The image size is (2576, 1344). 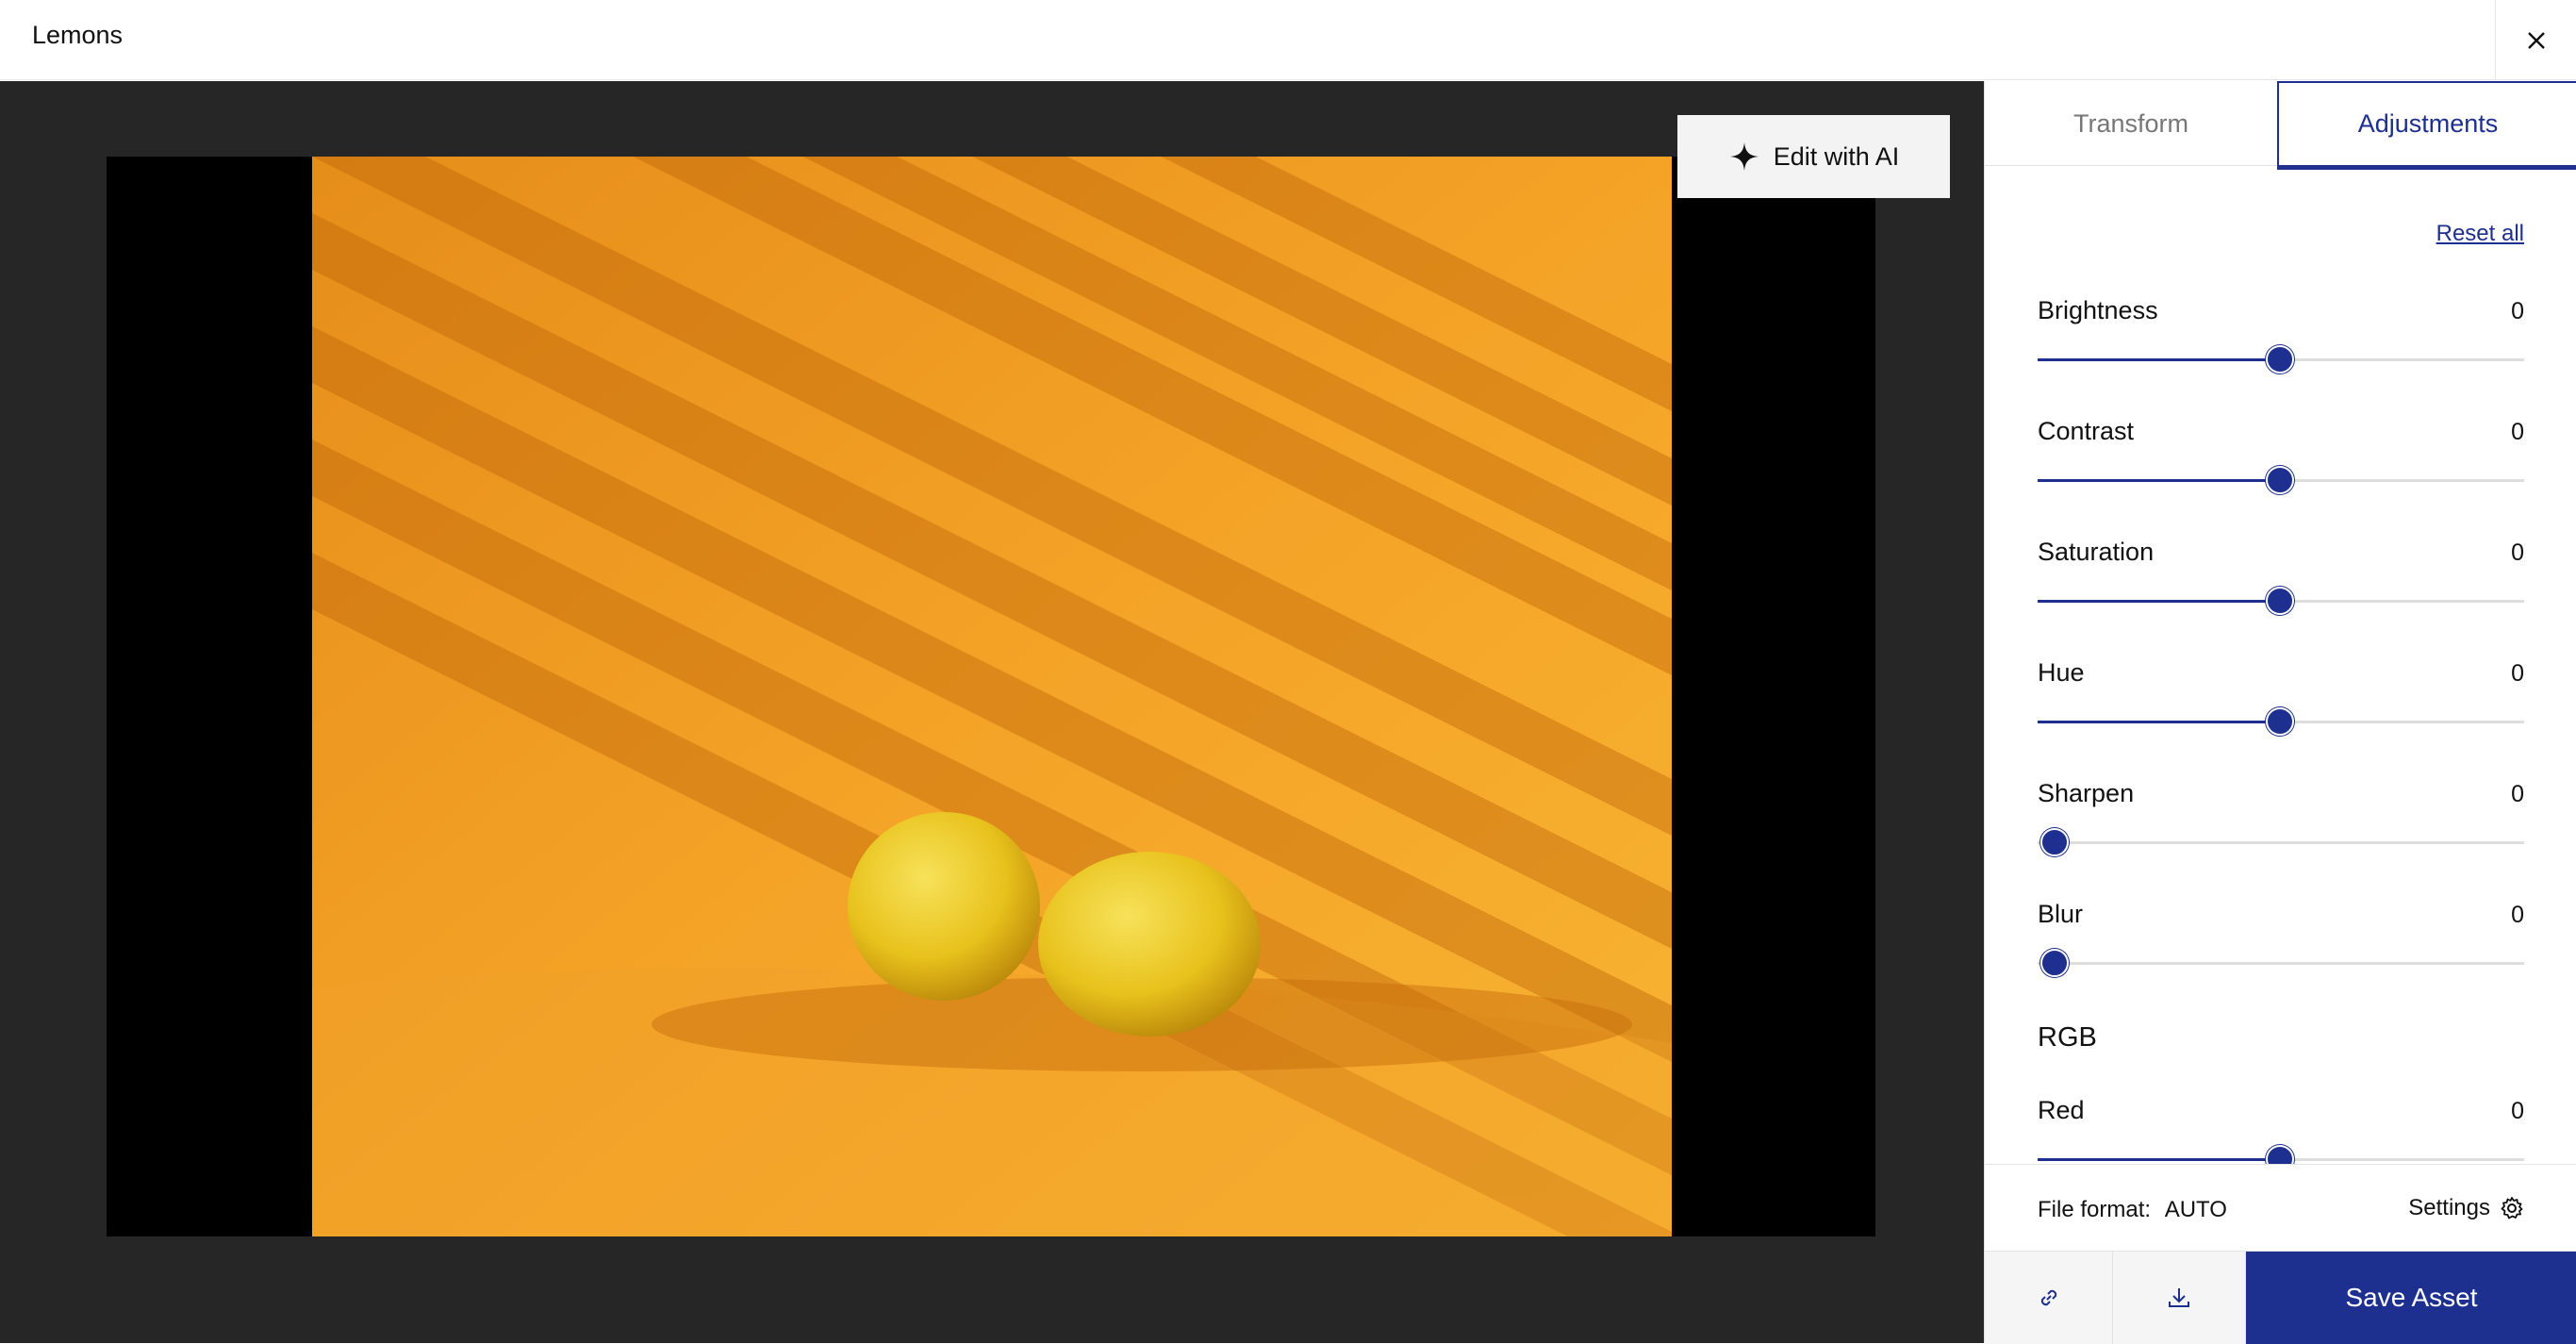 What do you see at coordinates (2426, 126) in the screenshot?
I see `tab-adjustments: Adjustments` at bounding box center [2426, 126].